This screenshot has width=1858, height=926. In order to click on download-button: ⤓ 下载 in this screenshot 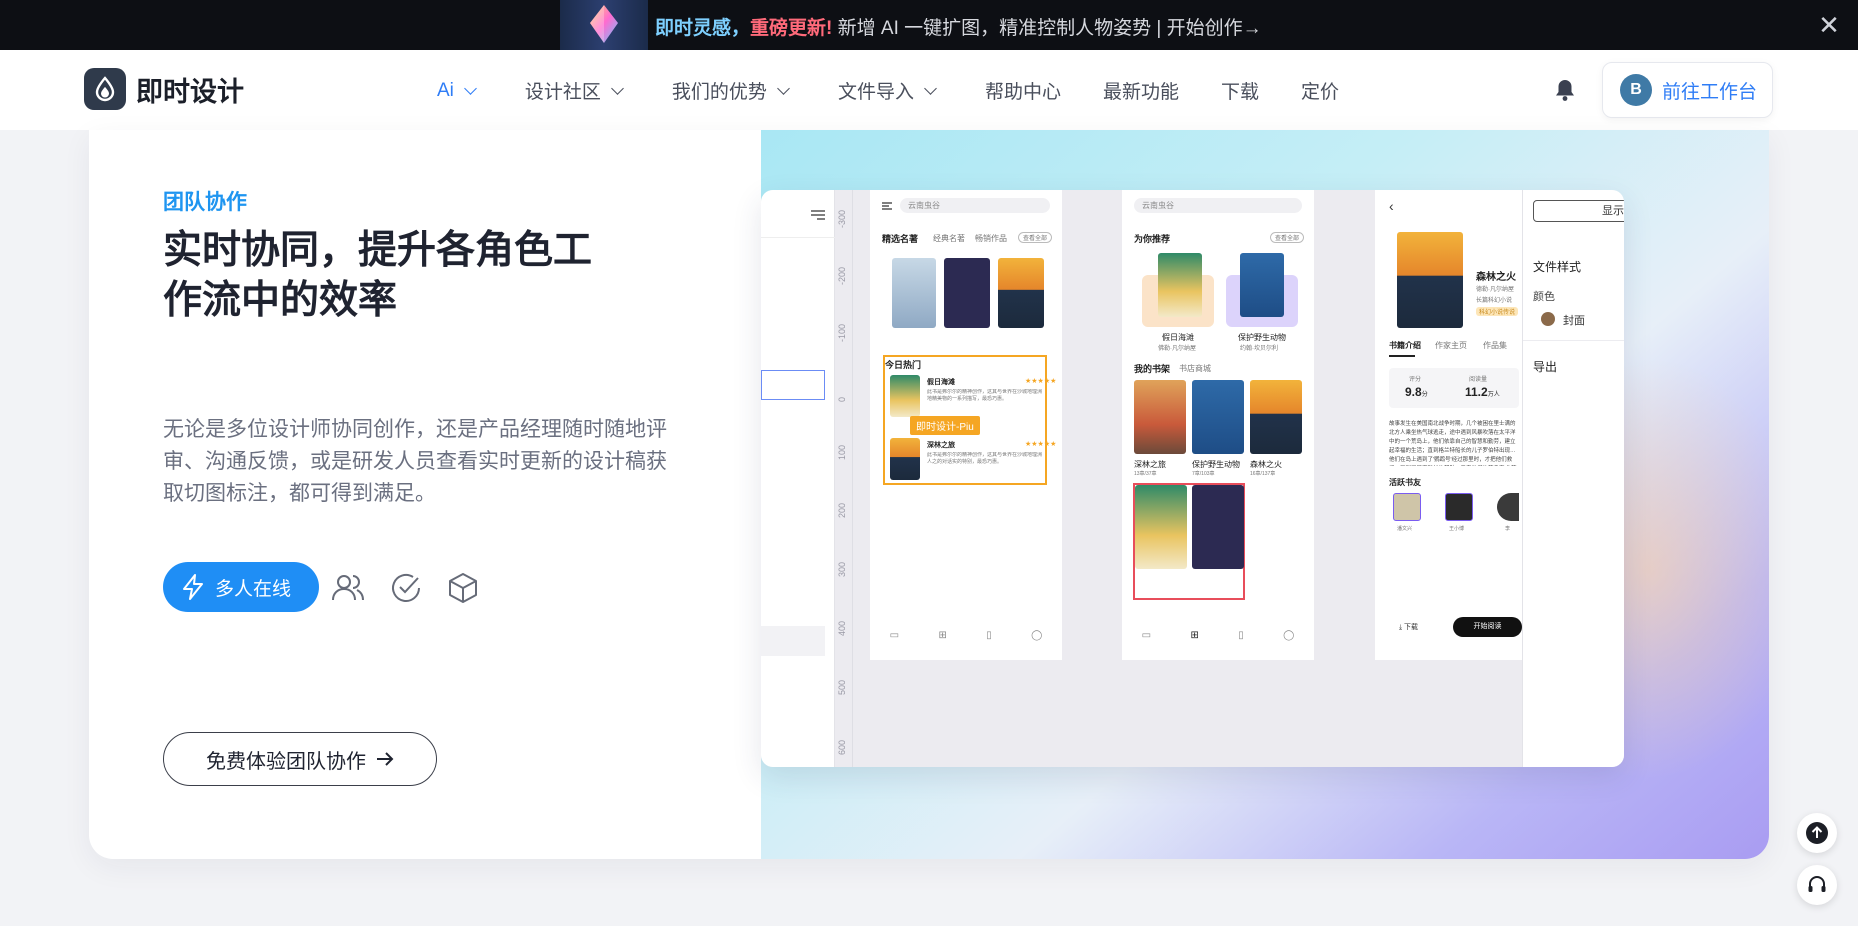, I will do `click(1408, 627)`.